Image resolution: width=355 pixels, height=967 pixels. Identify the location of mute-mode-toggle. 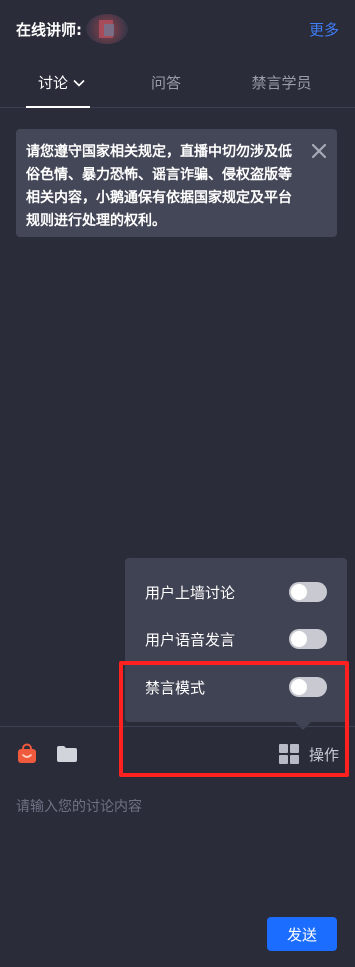
(308, 687).